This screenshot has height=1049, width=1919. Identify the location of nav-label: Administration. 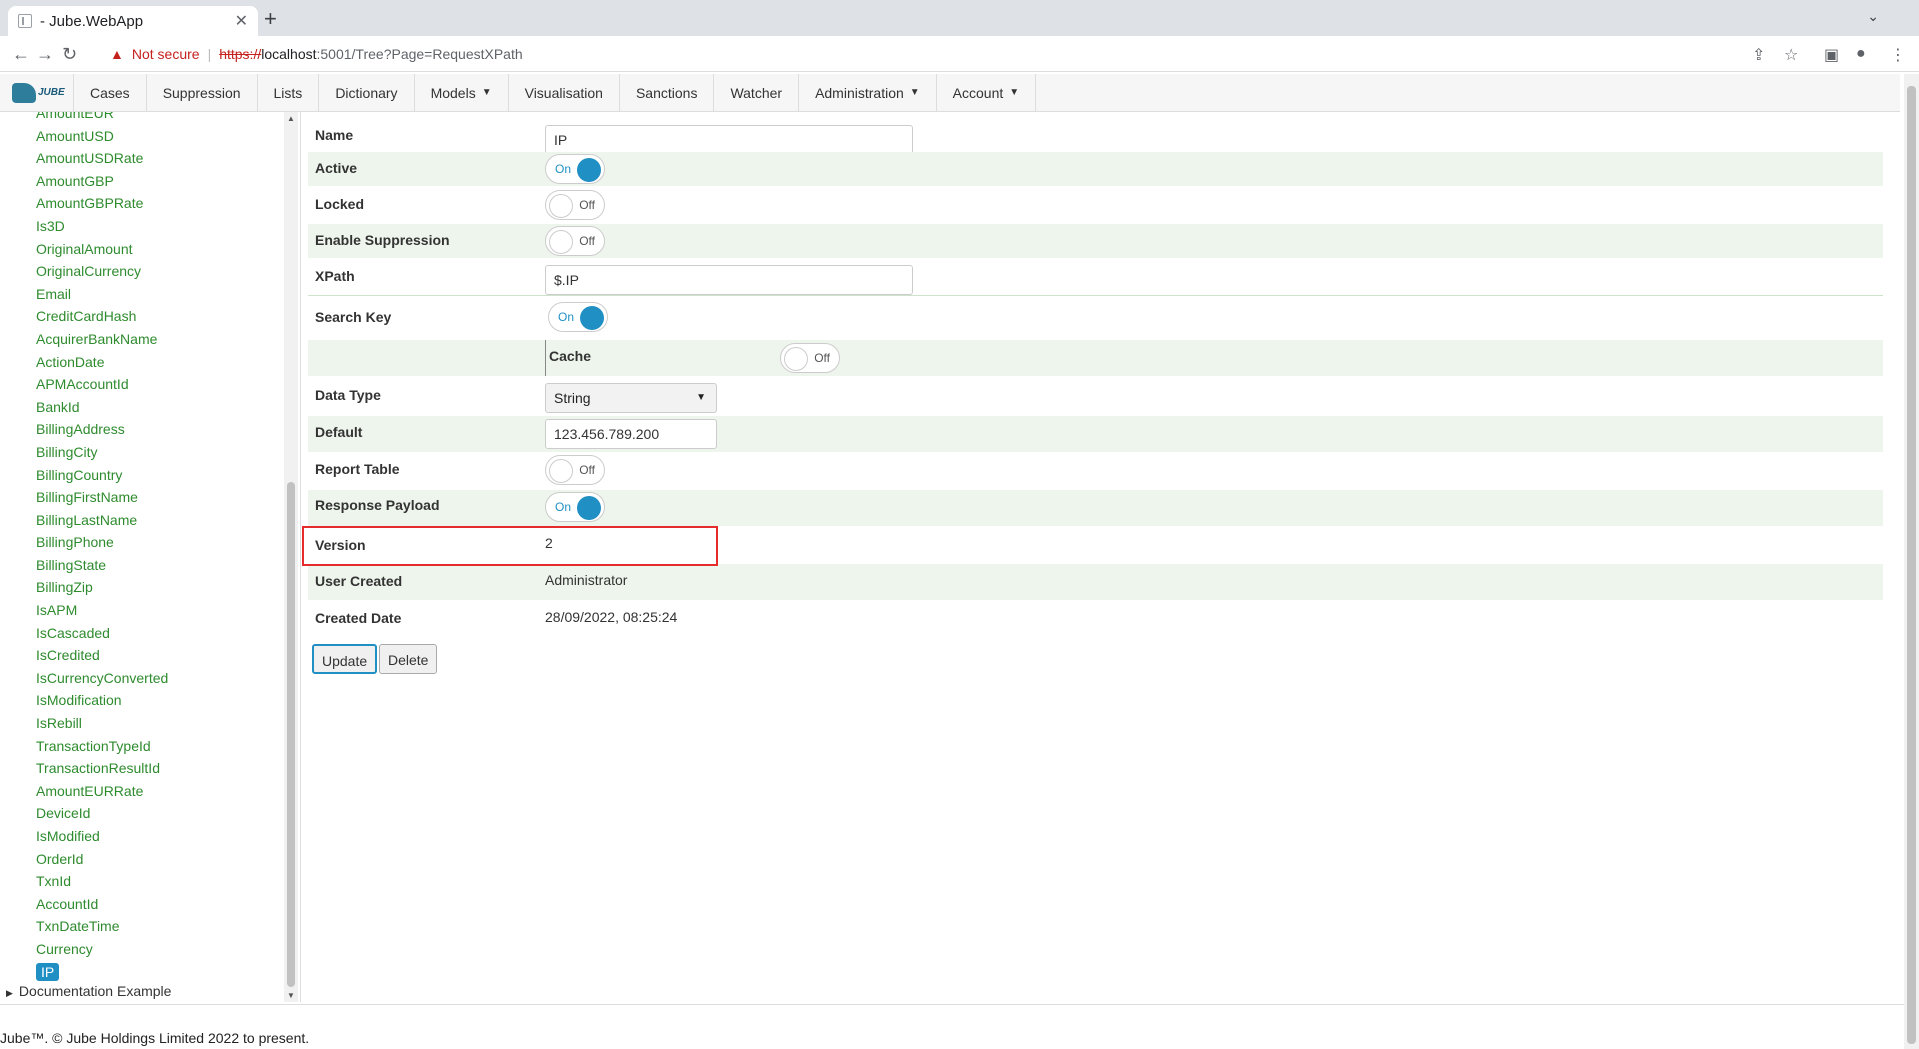
(859, 92).